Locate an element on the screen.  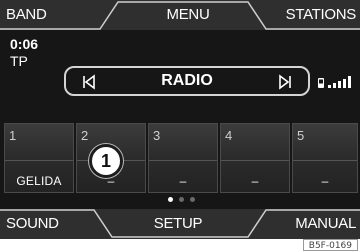
tab-sound: SOUND is located at coordinates (46, 224).